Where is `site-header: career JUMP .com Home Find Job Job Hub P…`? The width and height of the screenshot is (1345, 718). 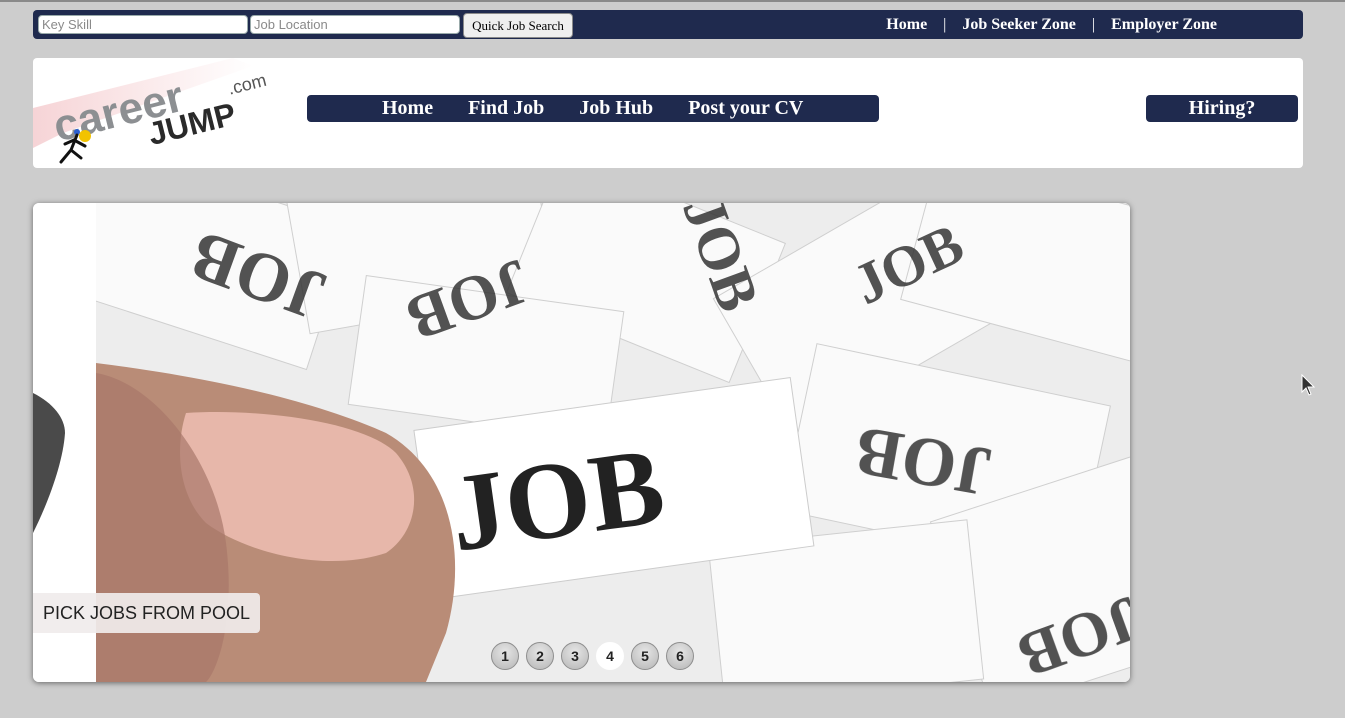 site-header: career JUMP .com Home Find Job Job Hub P… is located at coordinates (668, 113).